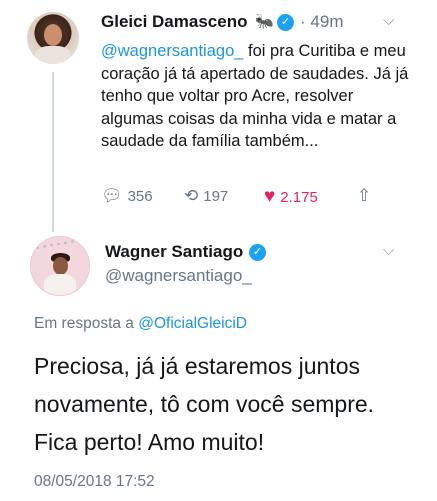 The height and width of the screenshot is (501, 437). I want to click on avatar-shirt, so click(53, 55).